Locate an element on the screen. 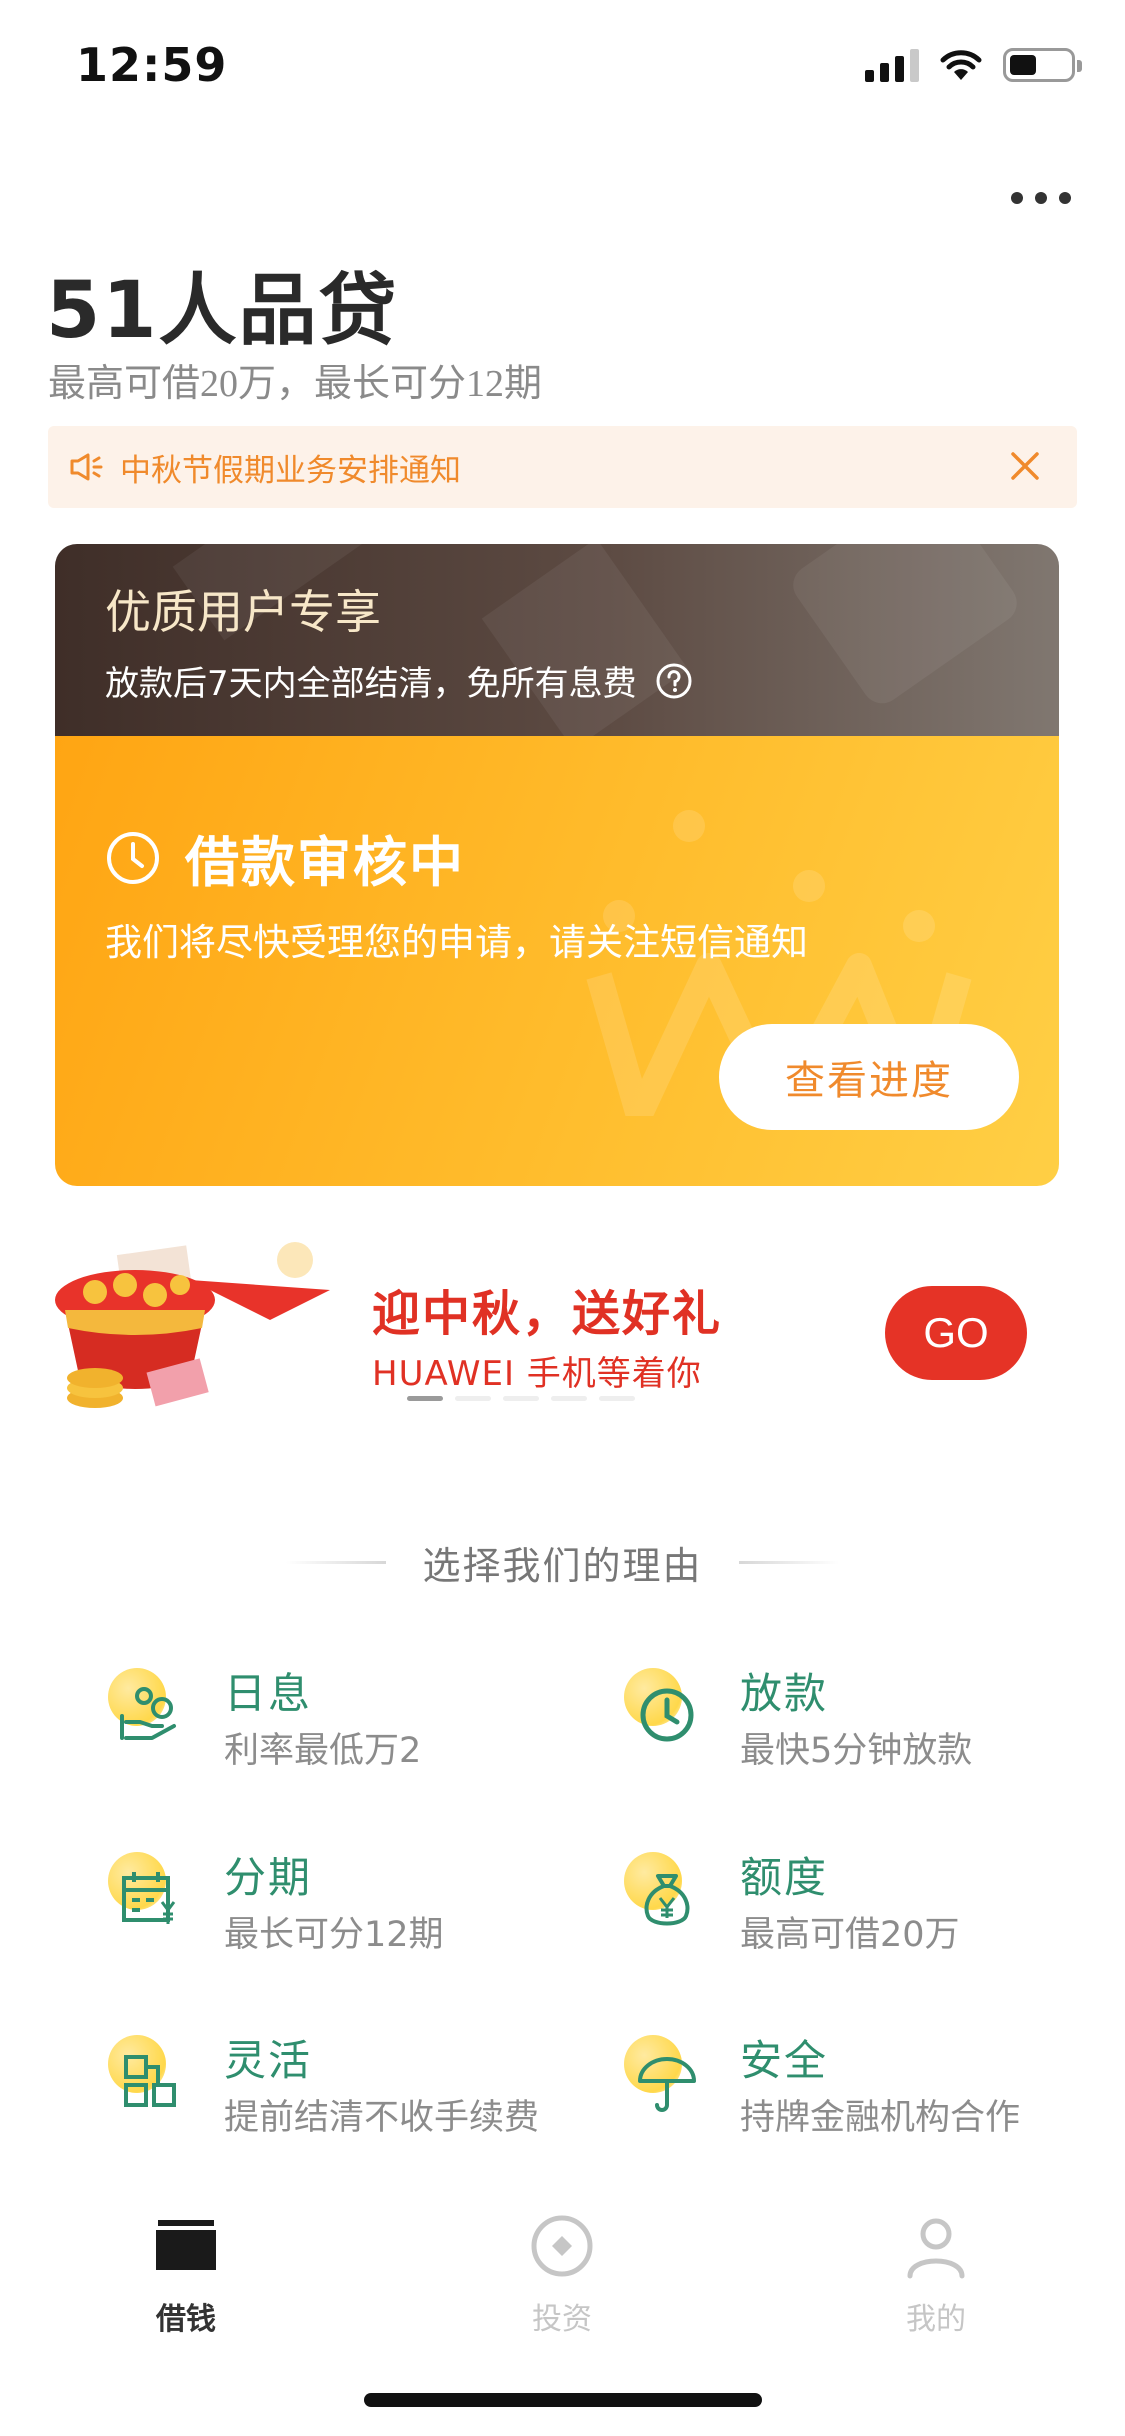 This screenshot has height=2436, width=1125. review-status-title: 借款审核中 is located at coordinates (325, 862).